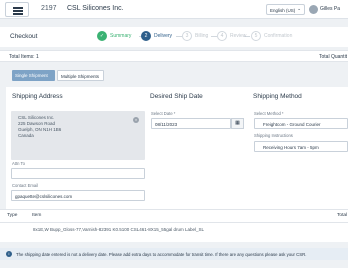 The width and height of the screenshot is (348, 268). I want to click on page-title: Checkout, so click(24, 36).